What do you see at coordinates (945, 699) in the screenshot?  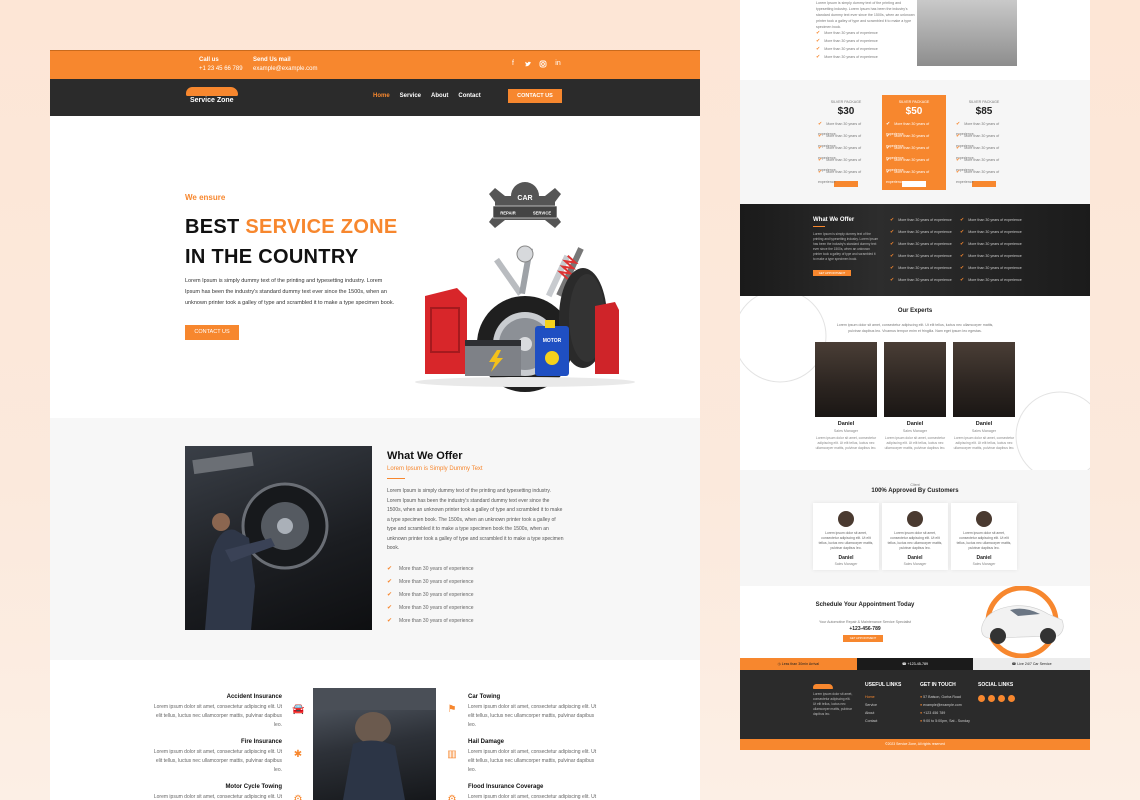 I see `footer-contact-item: ● 57 Batson, Gorba Road` at bounding box center [945, 699].